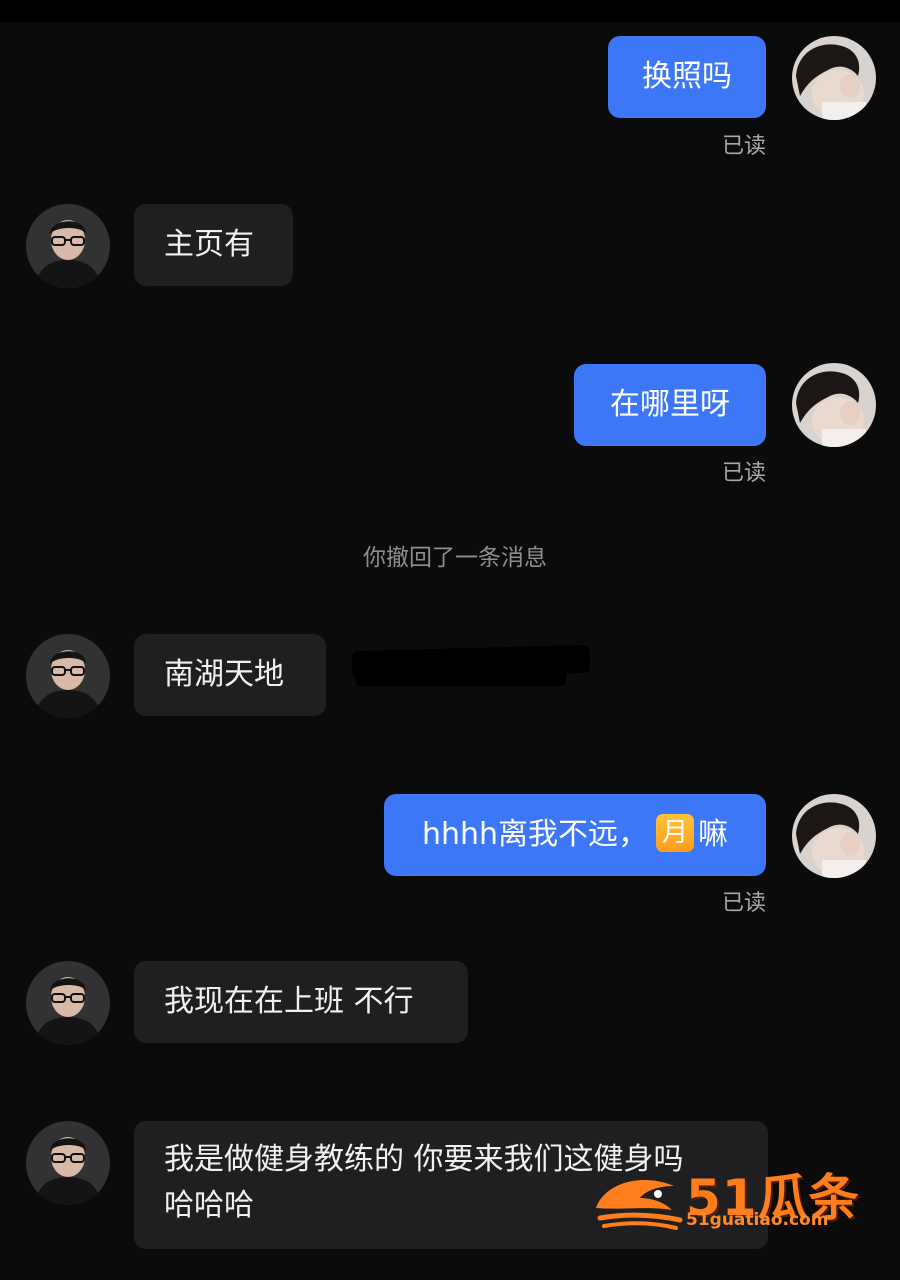  I want to click on status-bar-area, so click(450, 11).